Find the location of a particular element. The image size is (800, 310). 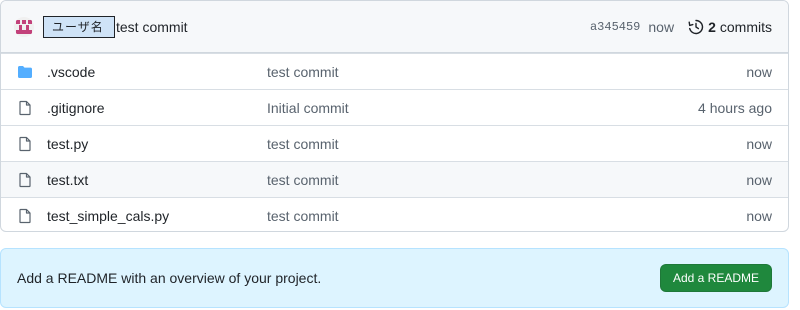

identicon-avatar-icon is located at coordinates (24, 26).